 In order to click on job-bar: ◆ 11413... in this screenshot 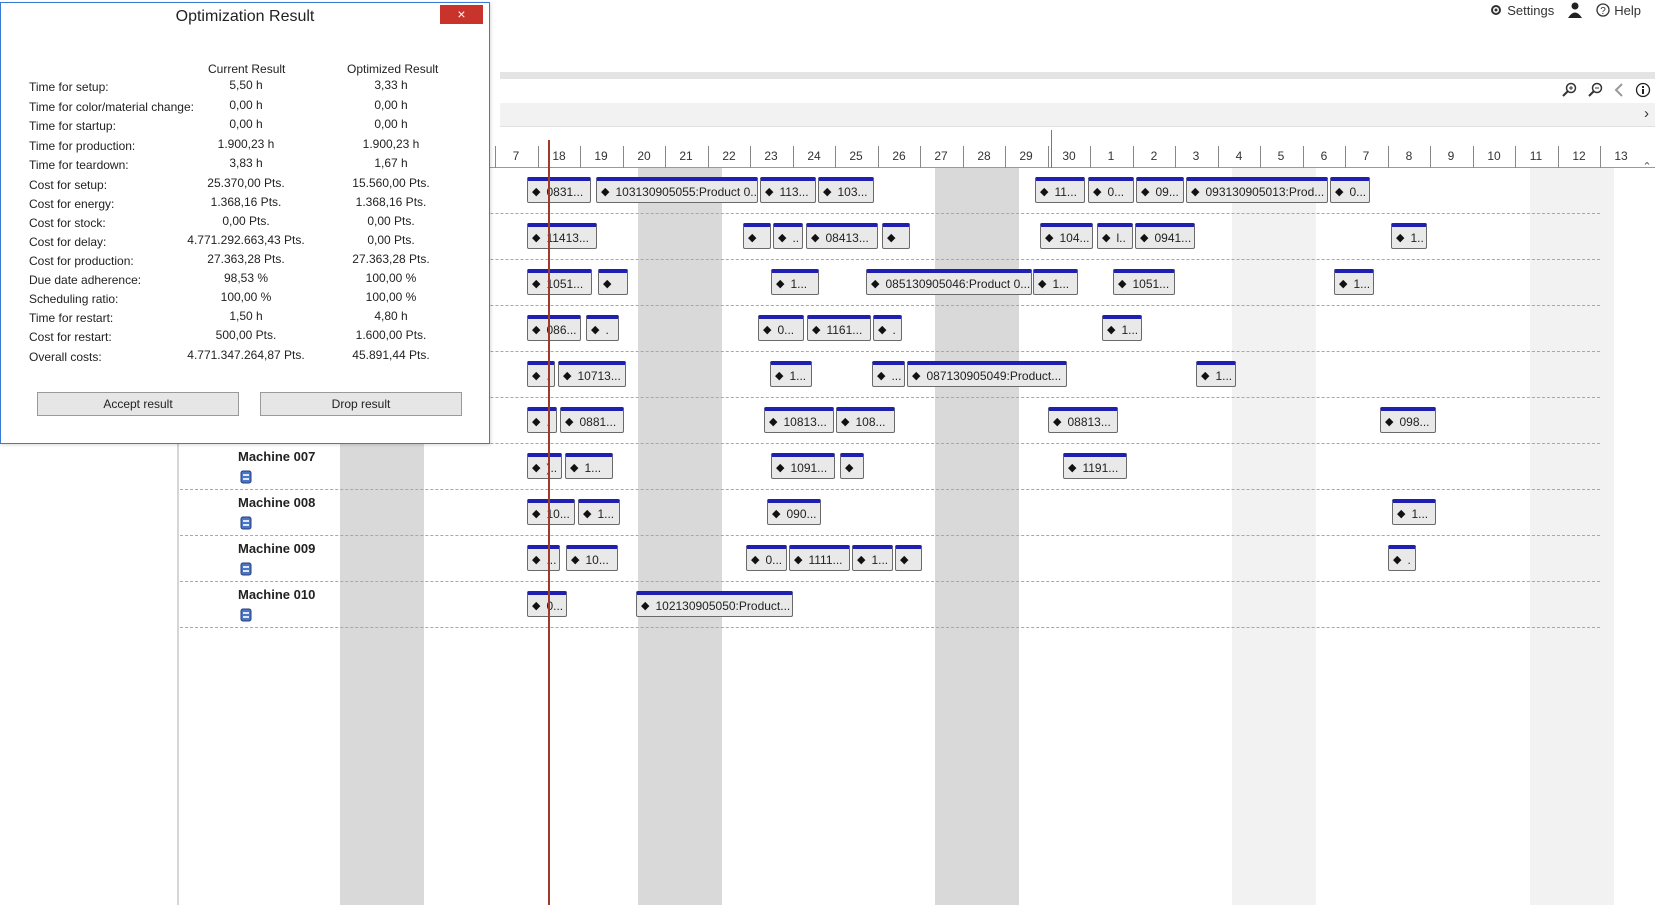, I will do `click(562, 236)`.